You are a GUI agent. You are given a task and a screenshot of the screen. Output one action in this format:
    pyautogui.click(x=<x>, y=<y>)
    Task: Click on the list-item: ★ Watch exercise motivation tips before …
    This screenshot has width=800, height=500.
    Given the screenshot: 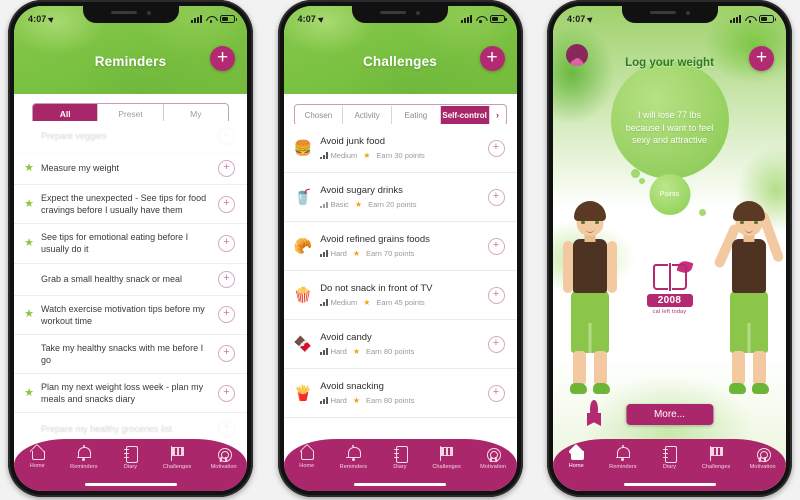 What is the action you would take?
    pyautogui.click(x=130, y=315)
    